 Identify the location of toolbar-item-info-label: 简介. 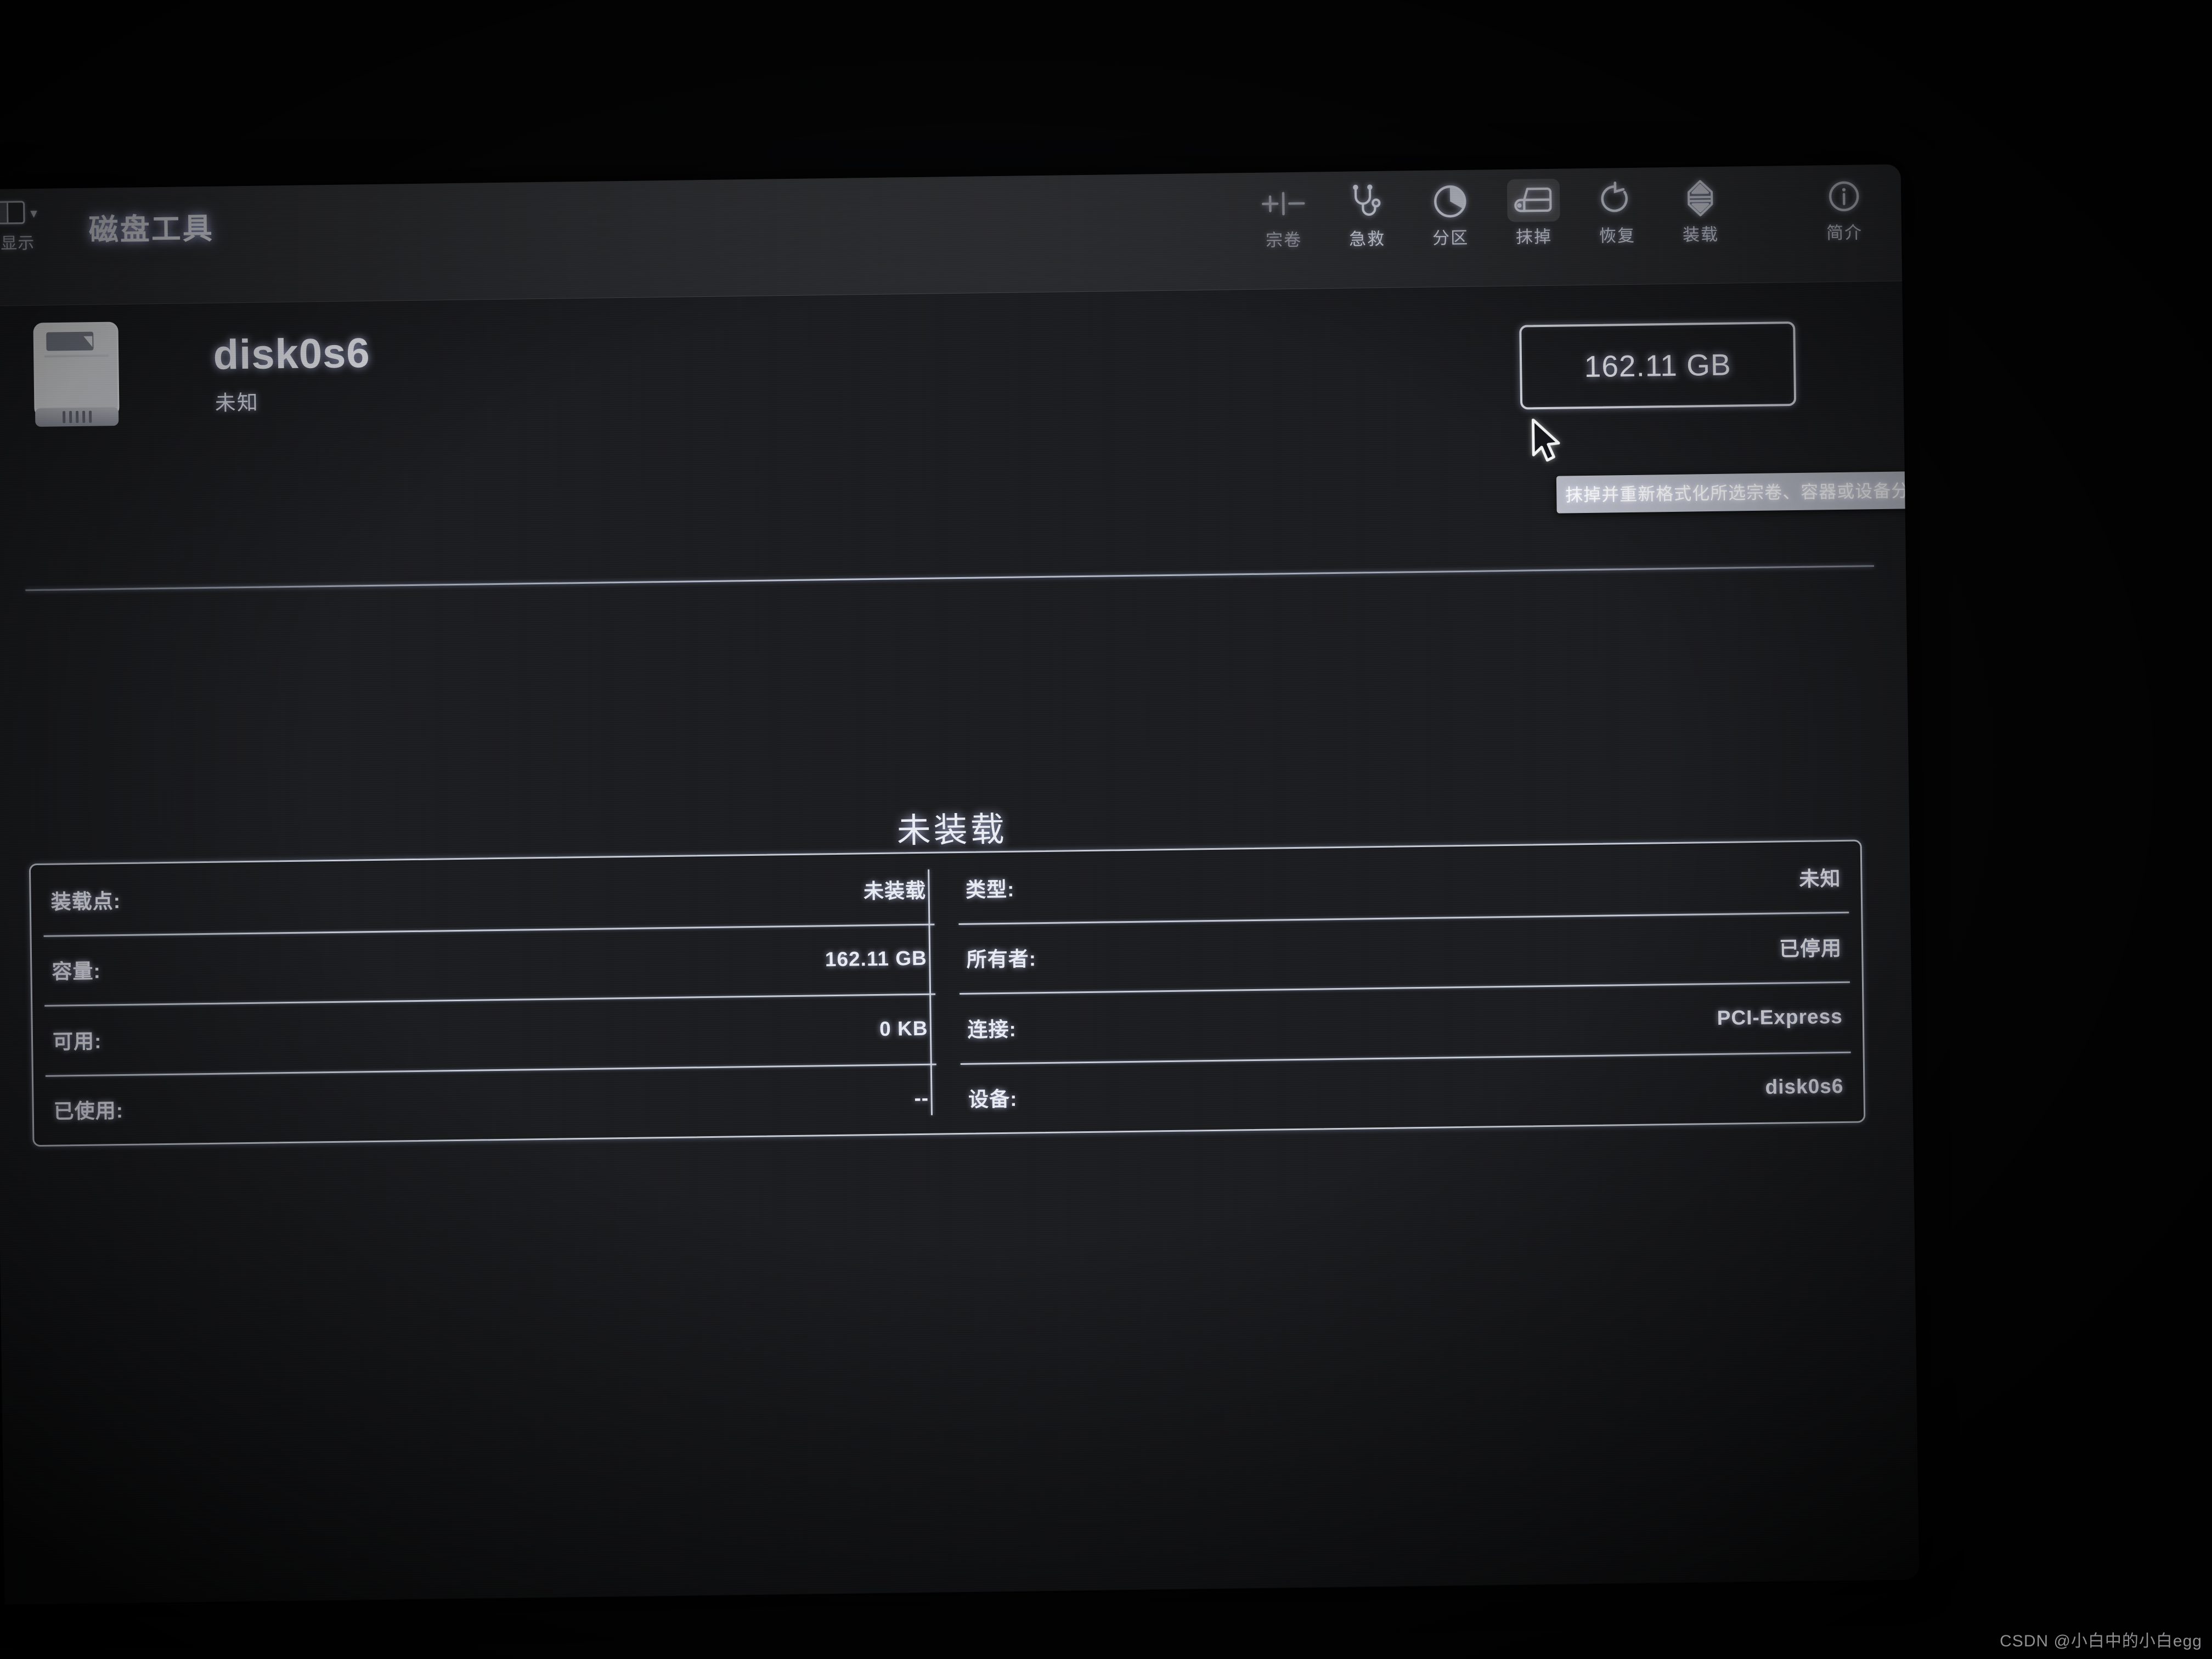
(1844, 233).